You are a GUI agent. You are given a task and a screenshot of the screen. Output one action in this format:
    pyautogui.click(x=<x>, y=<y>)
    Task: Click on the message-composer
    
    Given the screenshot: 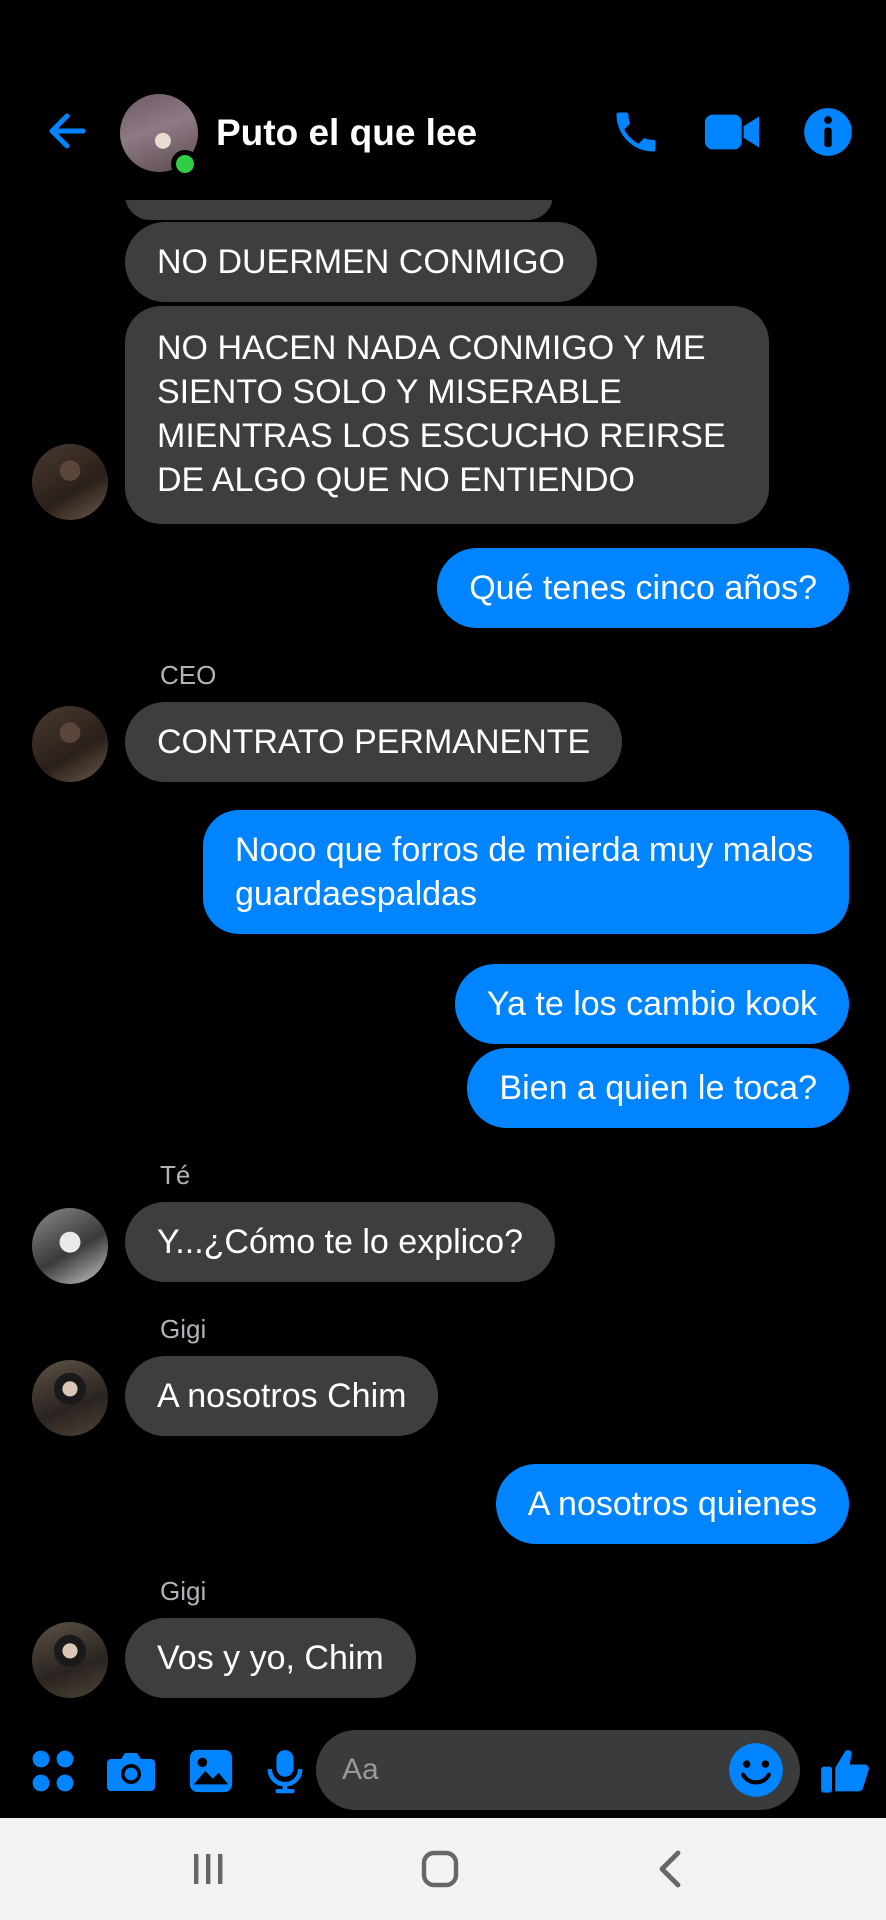 What is the action you would take?
    pyautogui.click(x=443, y=1770)
    